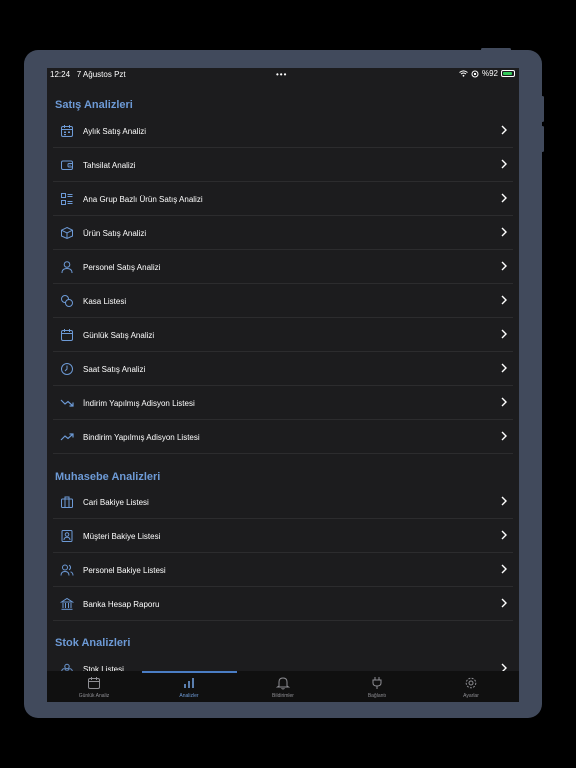 This screenshot has width=576, height=768. What do you see at coordinates (114, 369) in the screenshot?
I see `list-item-label: Saat Satış Analizi` at bounding box center [114, 369].